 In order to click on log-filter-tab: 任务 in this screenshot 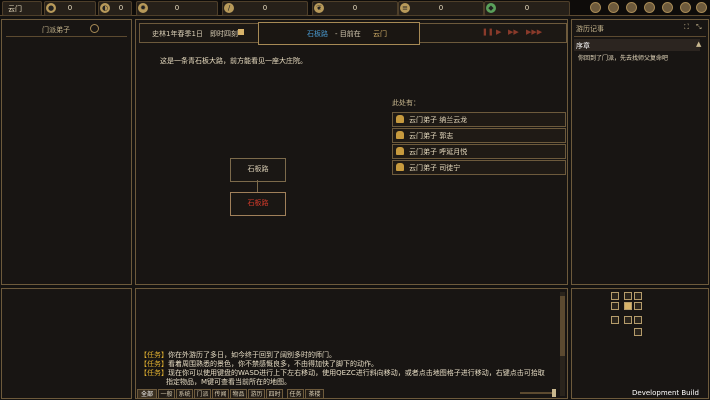, I will do `click(295, 394)`.